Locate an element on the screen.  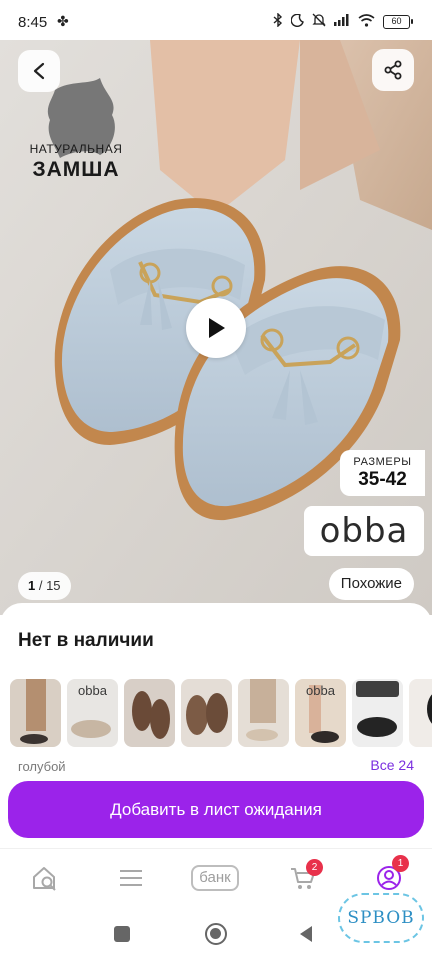
home-button is located at coordinates (216, 934).